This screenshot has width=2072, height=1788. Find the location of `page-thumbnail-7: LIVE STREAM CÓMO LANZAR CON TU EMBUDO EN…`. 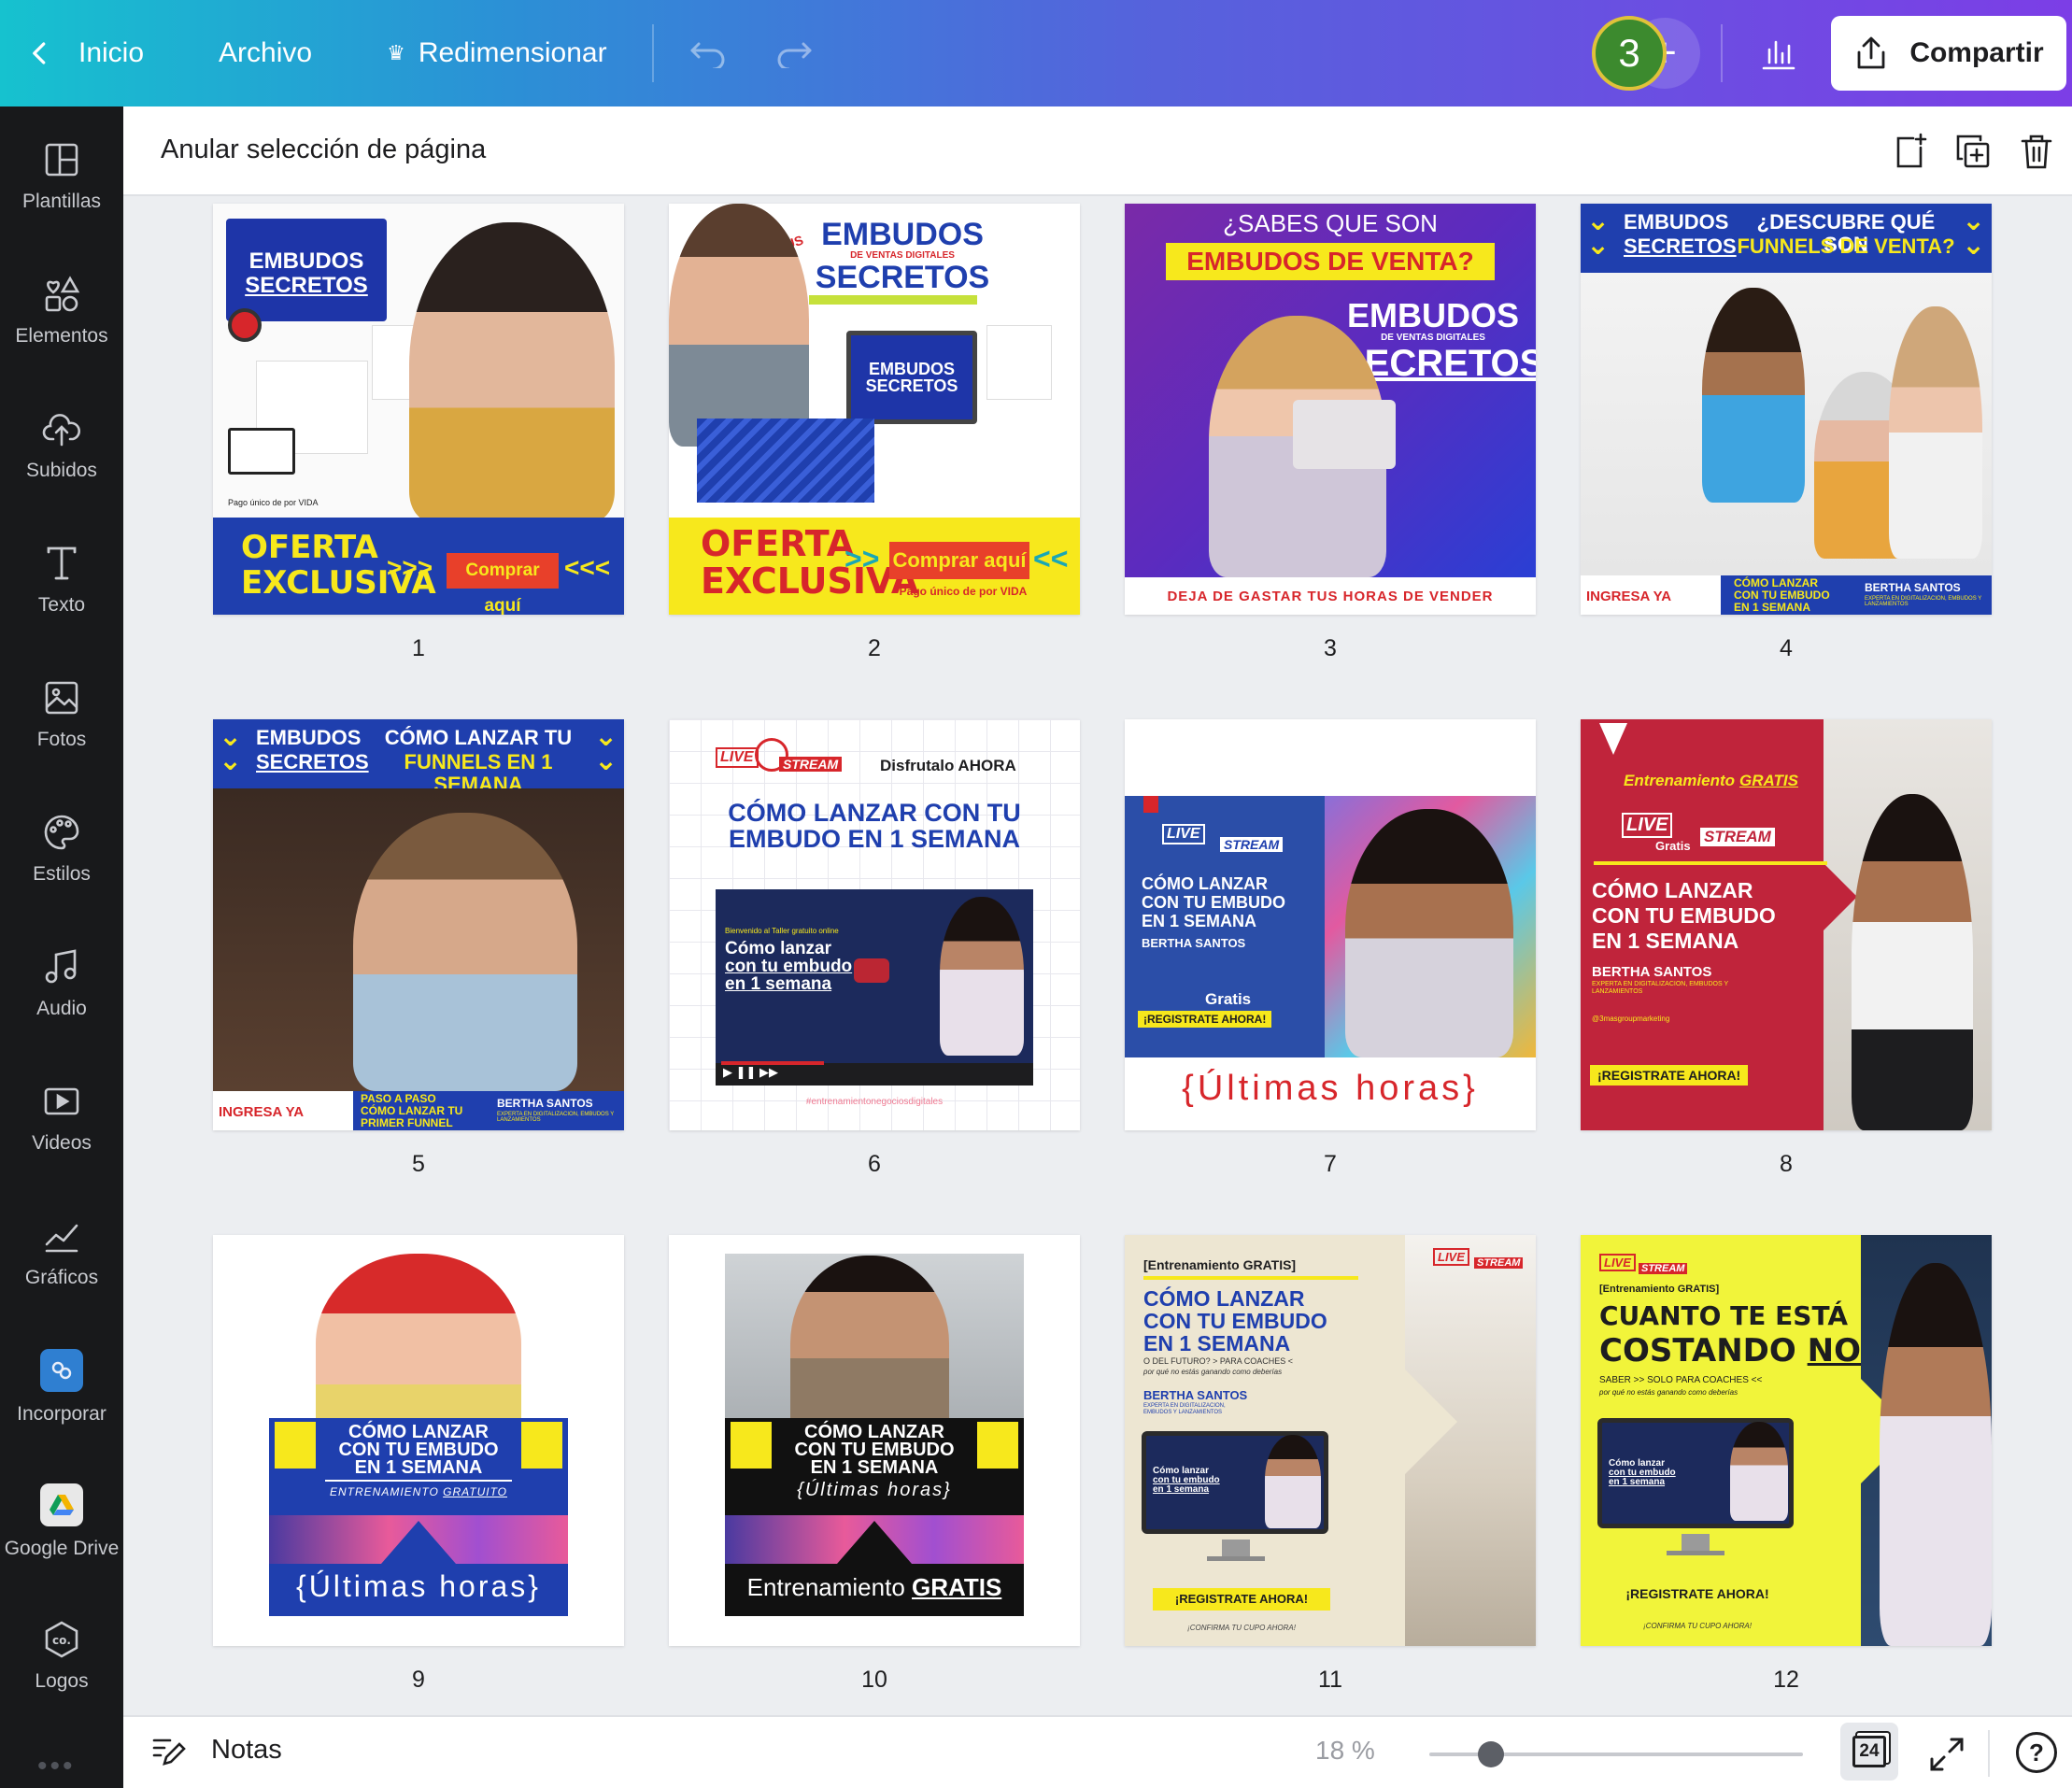

page-thumbnail-7: LIVE STREAM CÓMO LANZAR CON TU EMBUDO EN… is located at coordinates (1330, 924).